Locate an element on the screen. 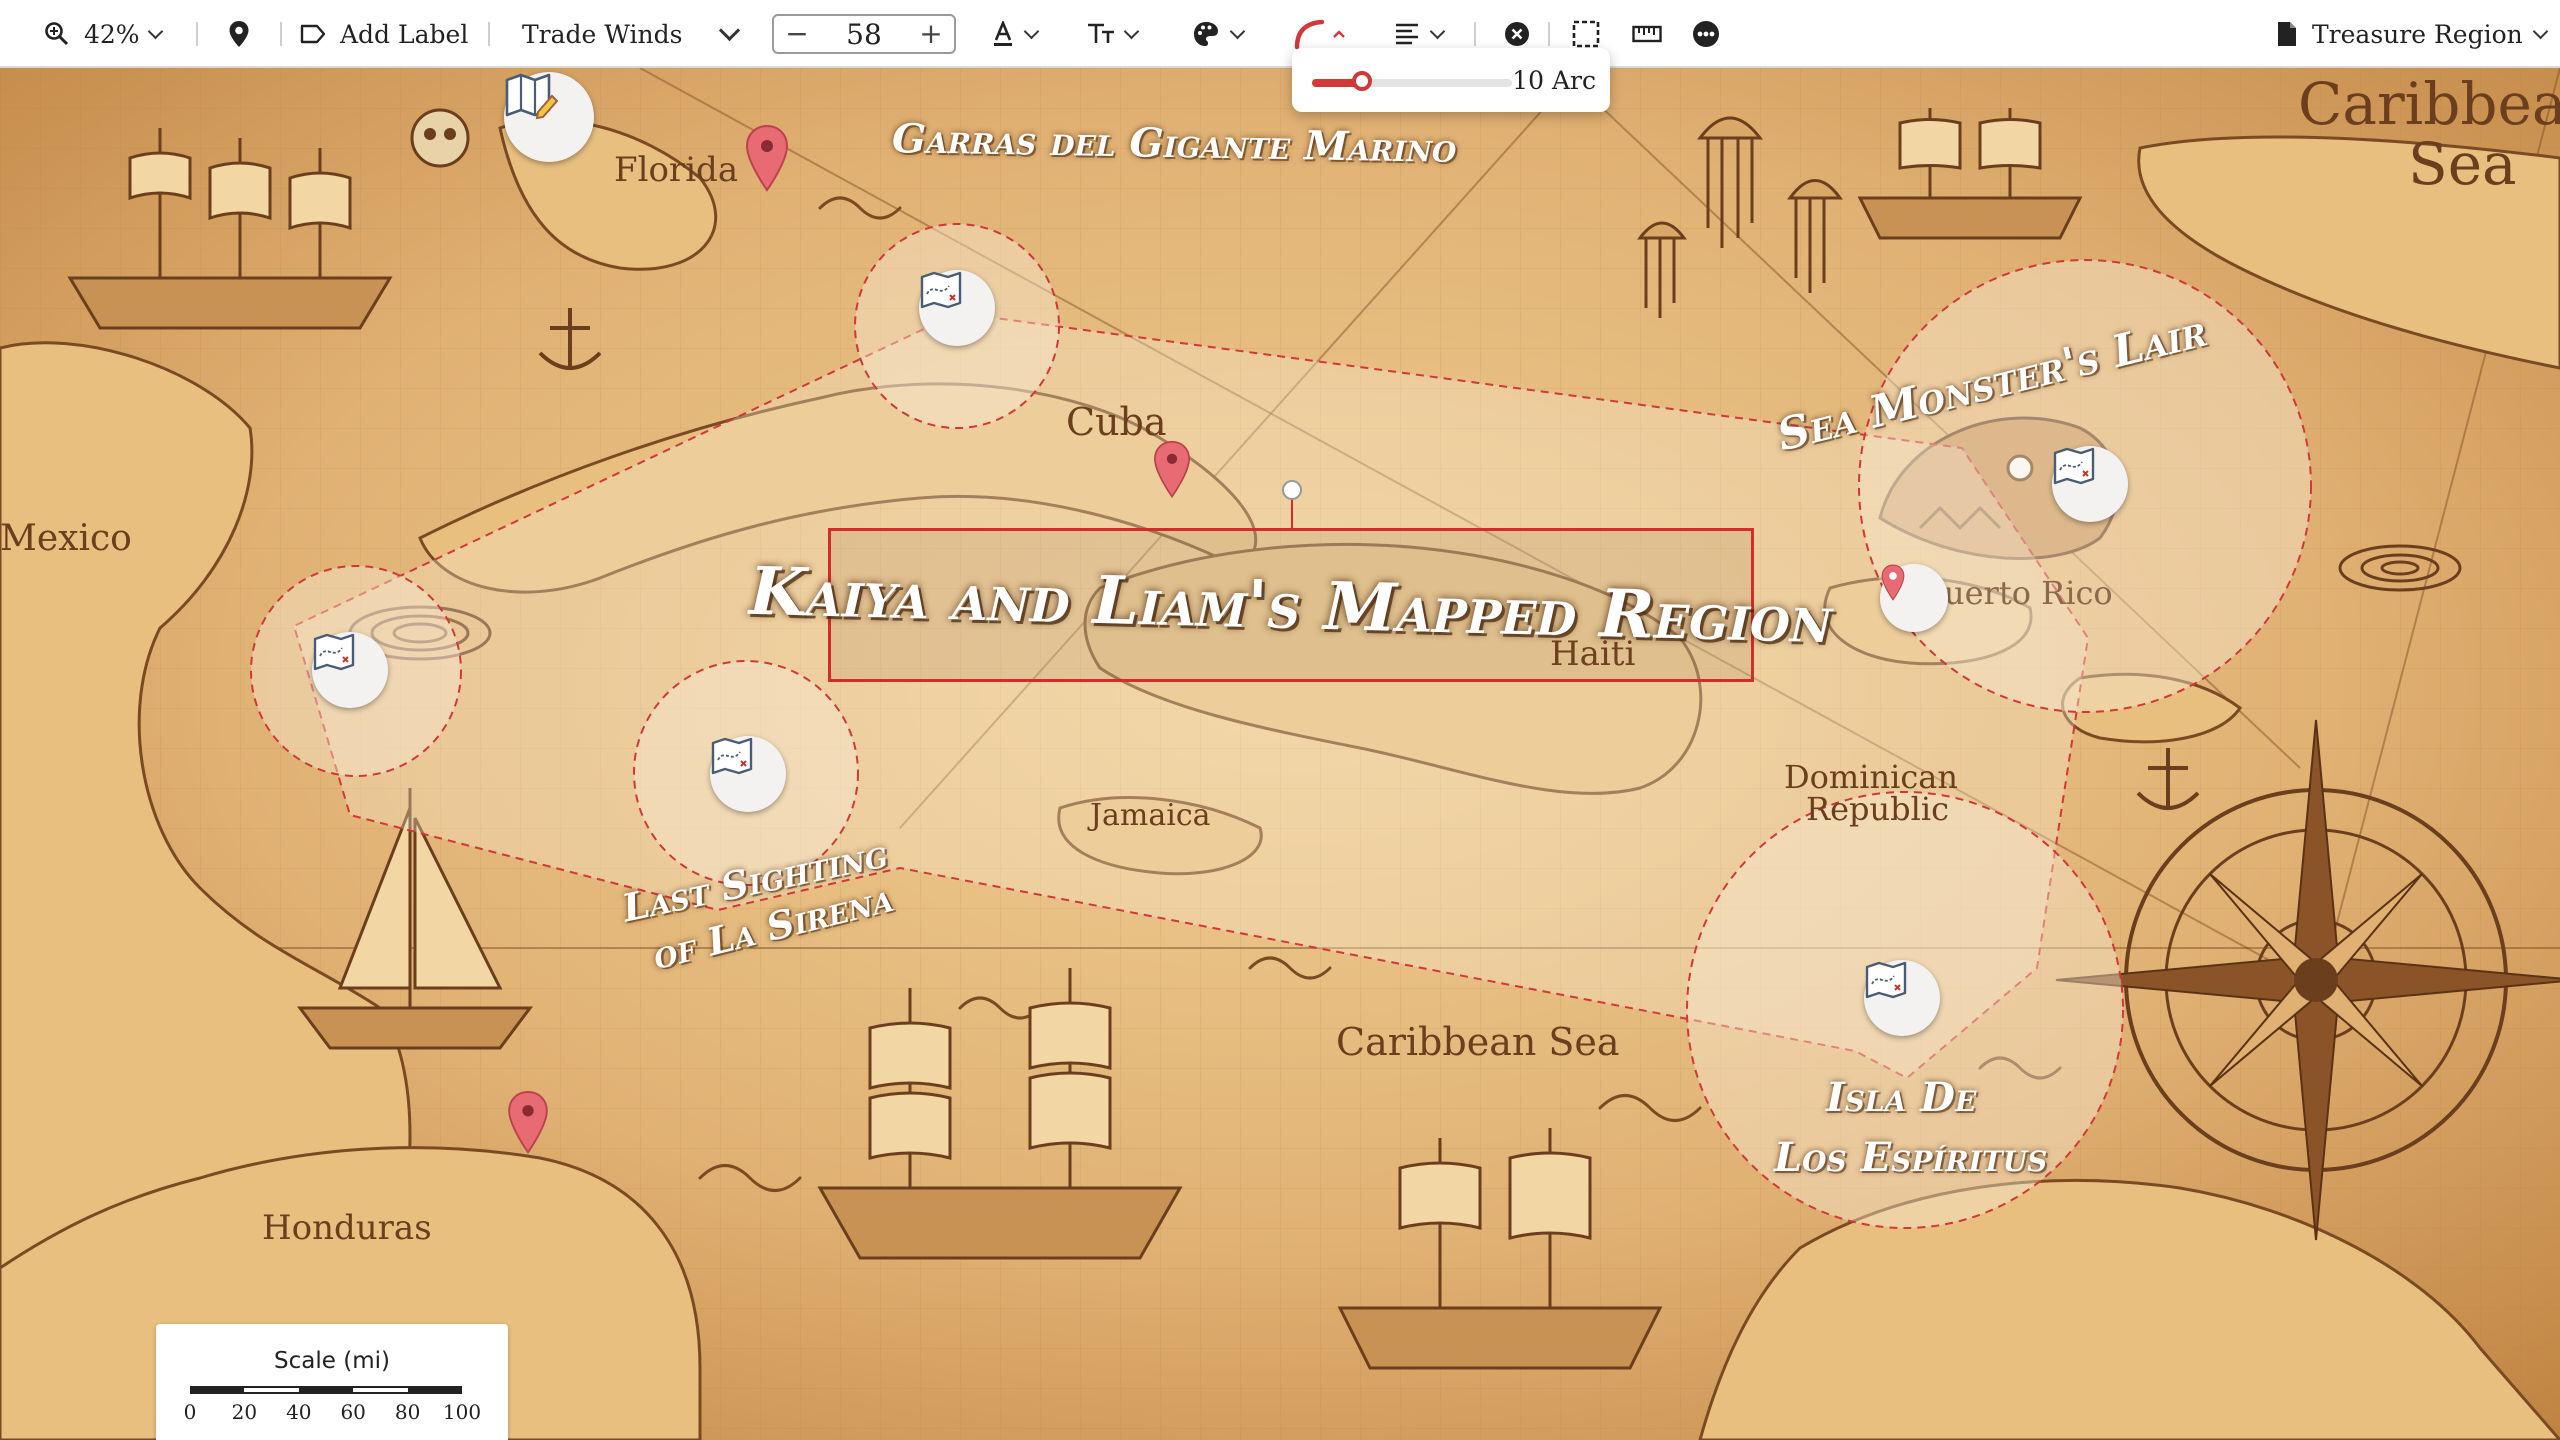  label-caribbean-corner: Caribbea is located at coordinates (2429, 104).